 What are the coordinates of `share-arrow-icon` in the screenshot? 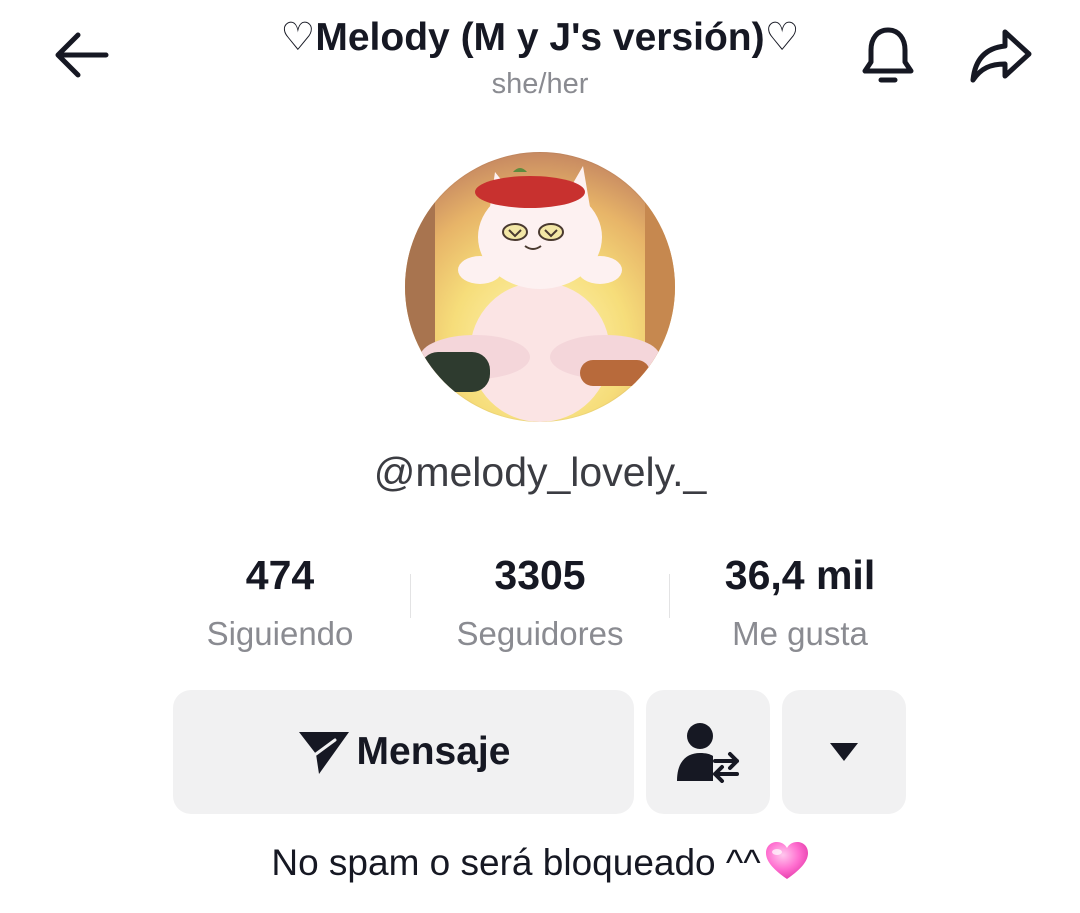 It's located at (1001, 56).